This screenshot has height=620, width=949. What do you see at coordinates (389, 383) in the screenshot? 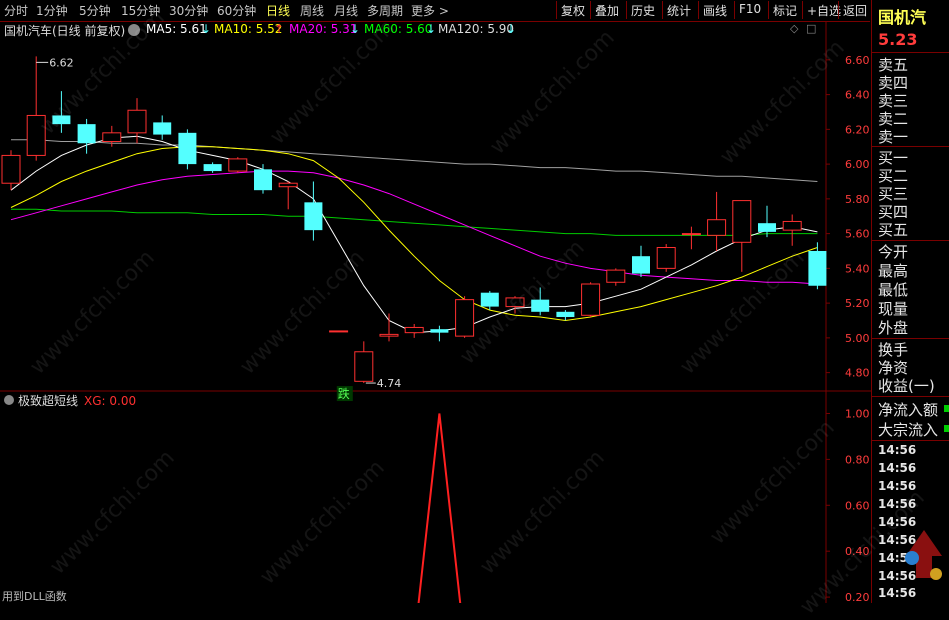
I see `low-price-label: 4.74` at bounding box center [389, 383].